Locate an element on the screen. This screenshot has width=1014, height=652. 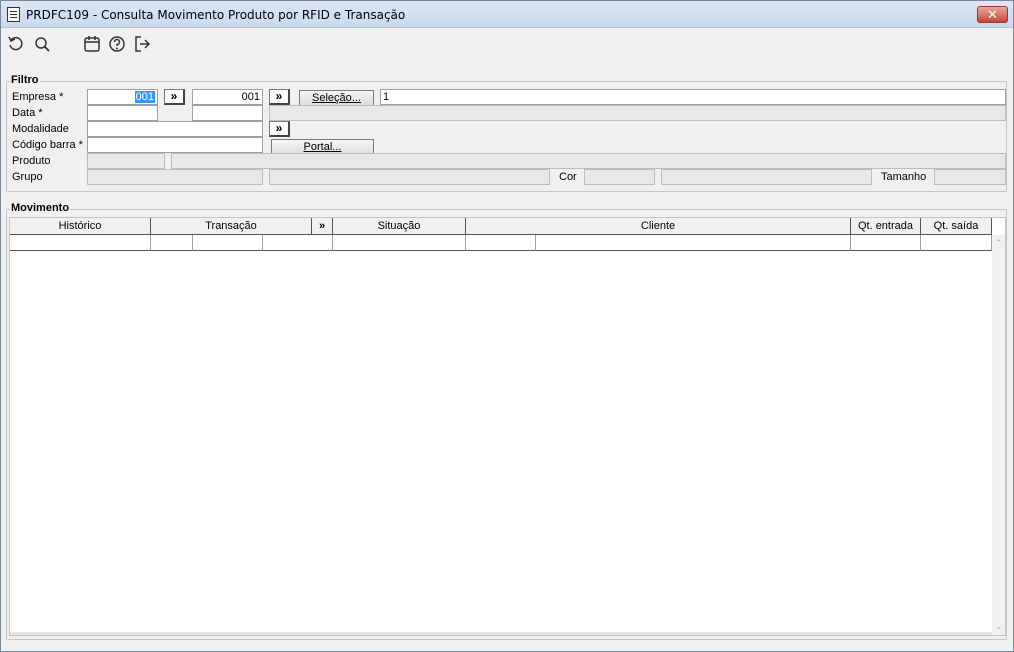
data-from-input is located at coordinates (122, 113).